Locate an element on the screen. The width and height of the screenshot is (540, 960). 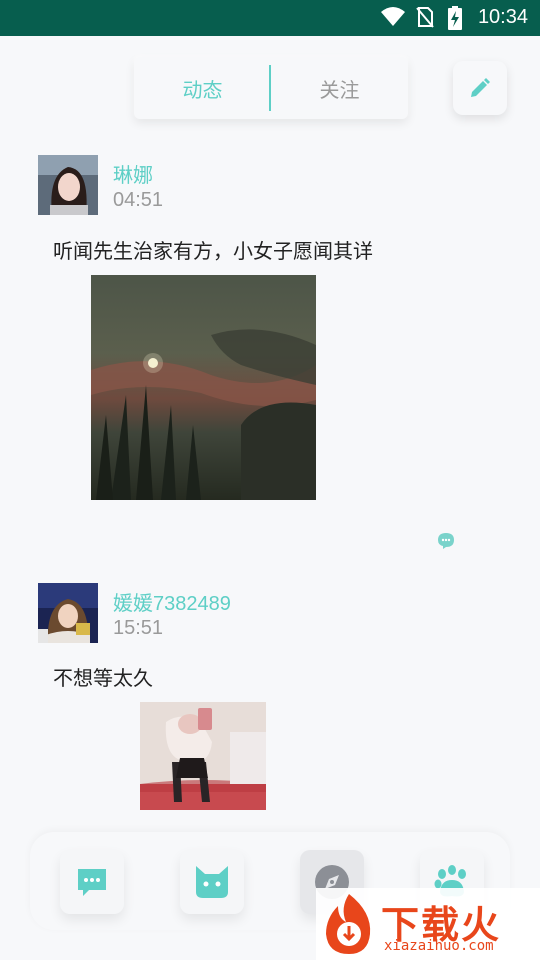
tab-divider is located at coordinates (270, 88).